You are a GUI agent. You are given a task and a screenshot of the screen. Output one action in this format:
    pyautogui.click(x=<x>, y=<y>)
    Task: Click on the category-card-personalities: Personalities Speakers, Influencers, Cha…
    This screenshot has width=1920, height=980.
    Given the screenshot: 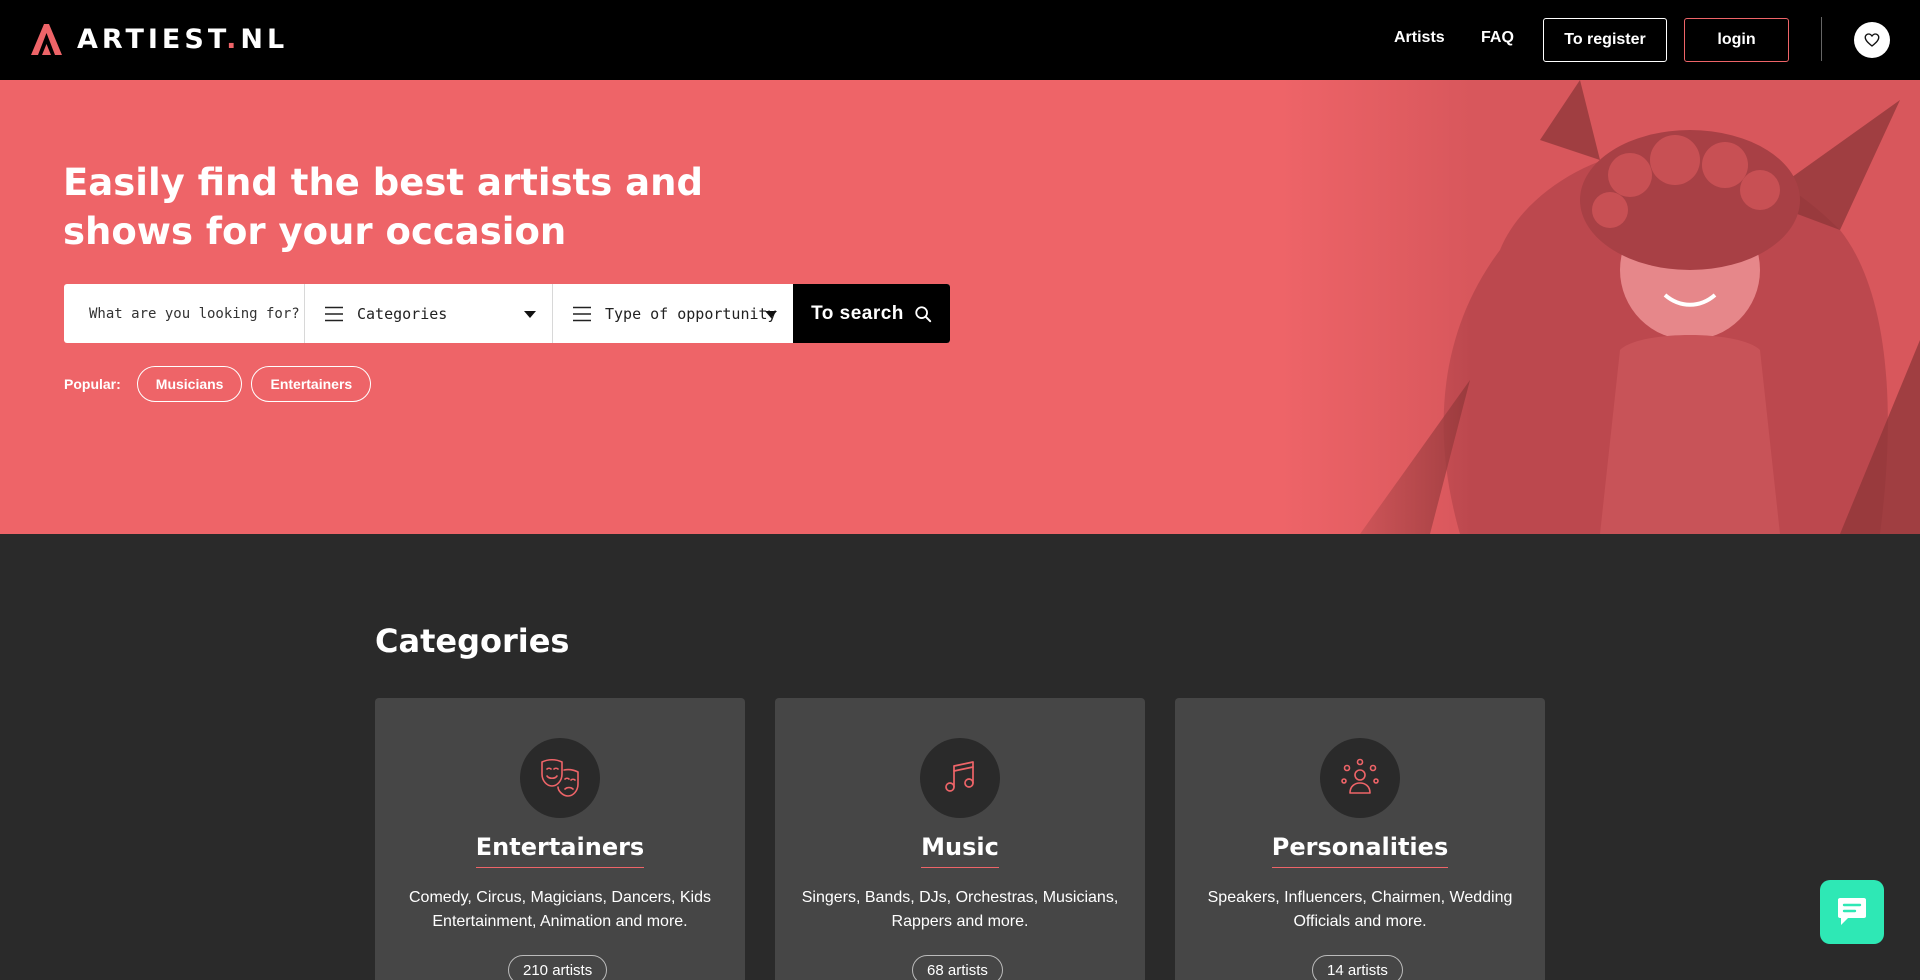 What is the action you would take?
    pyautogui.click(x=1360, y=839)
    